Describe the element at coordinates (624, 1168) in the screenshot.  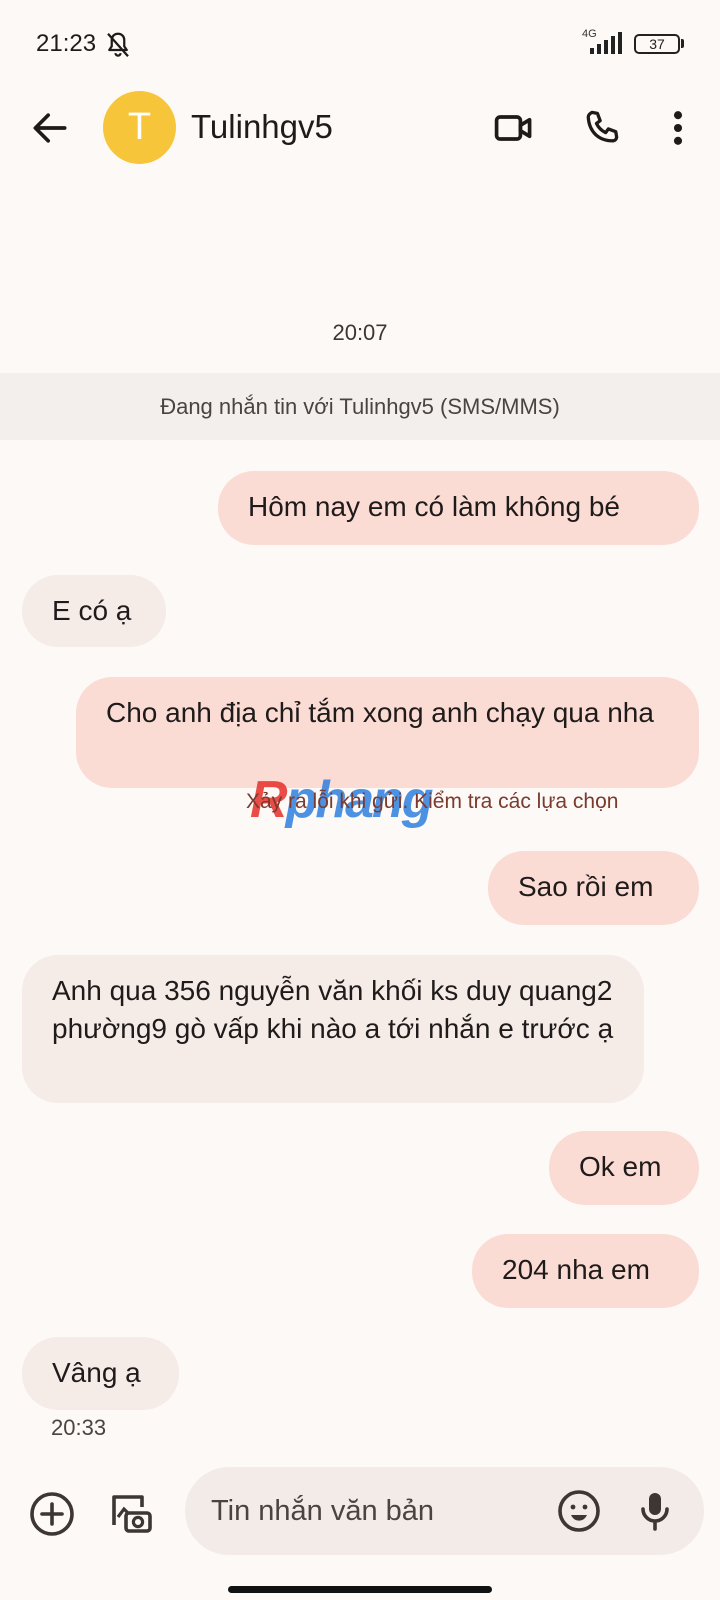
I see `message-bubble-outgoing: Ok em` at that location.